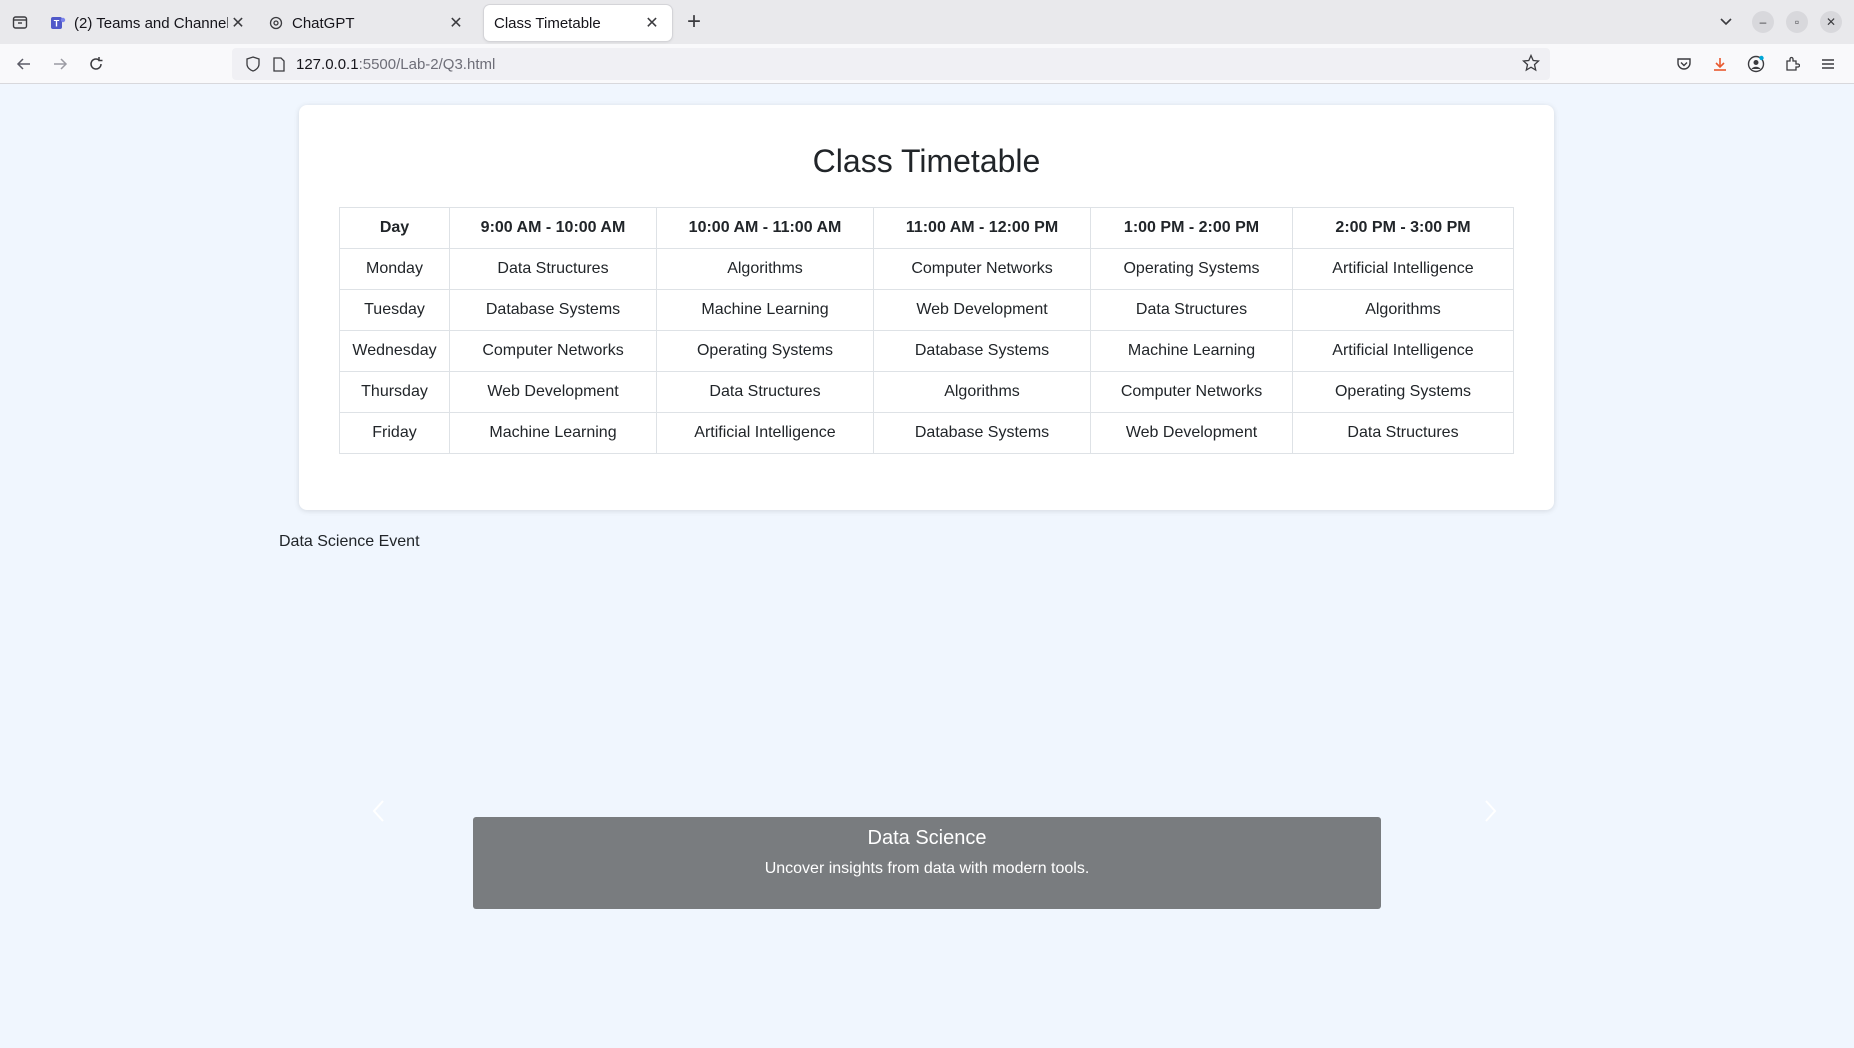 The height and width of the screenshot is (1048, 1854). Describe the element at coordinates (547, 23) in the screenshot. I see `tab-title: Class Timetable` at that location.